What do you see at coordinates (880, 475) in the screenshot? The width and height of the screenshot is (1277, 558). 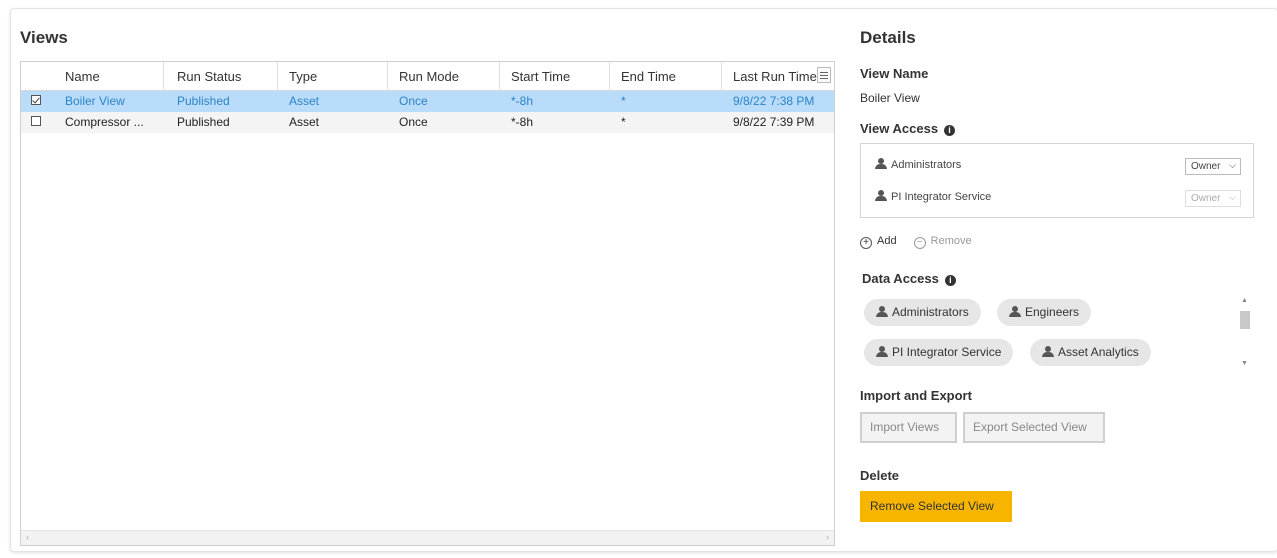 I see `delete-label: Delete` at bounding box center [880, 475].